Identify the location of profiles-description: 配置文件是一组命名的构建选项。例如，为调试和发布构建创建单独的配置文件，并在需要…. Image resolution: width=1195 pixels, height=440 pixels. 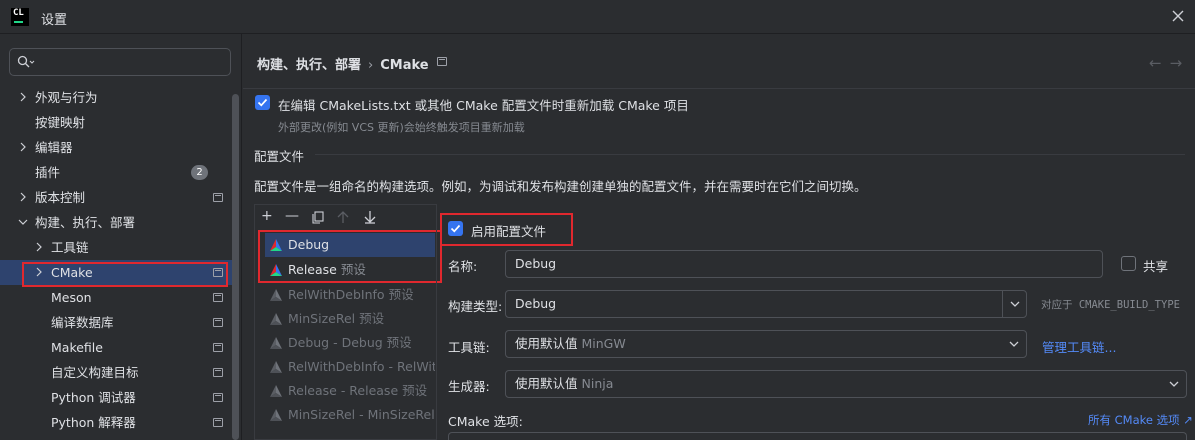
(560, 186).